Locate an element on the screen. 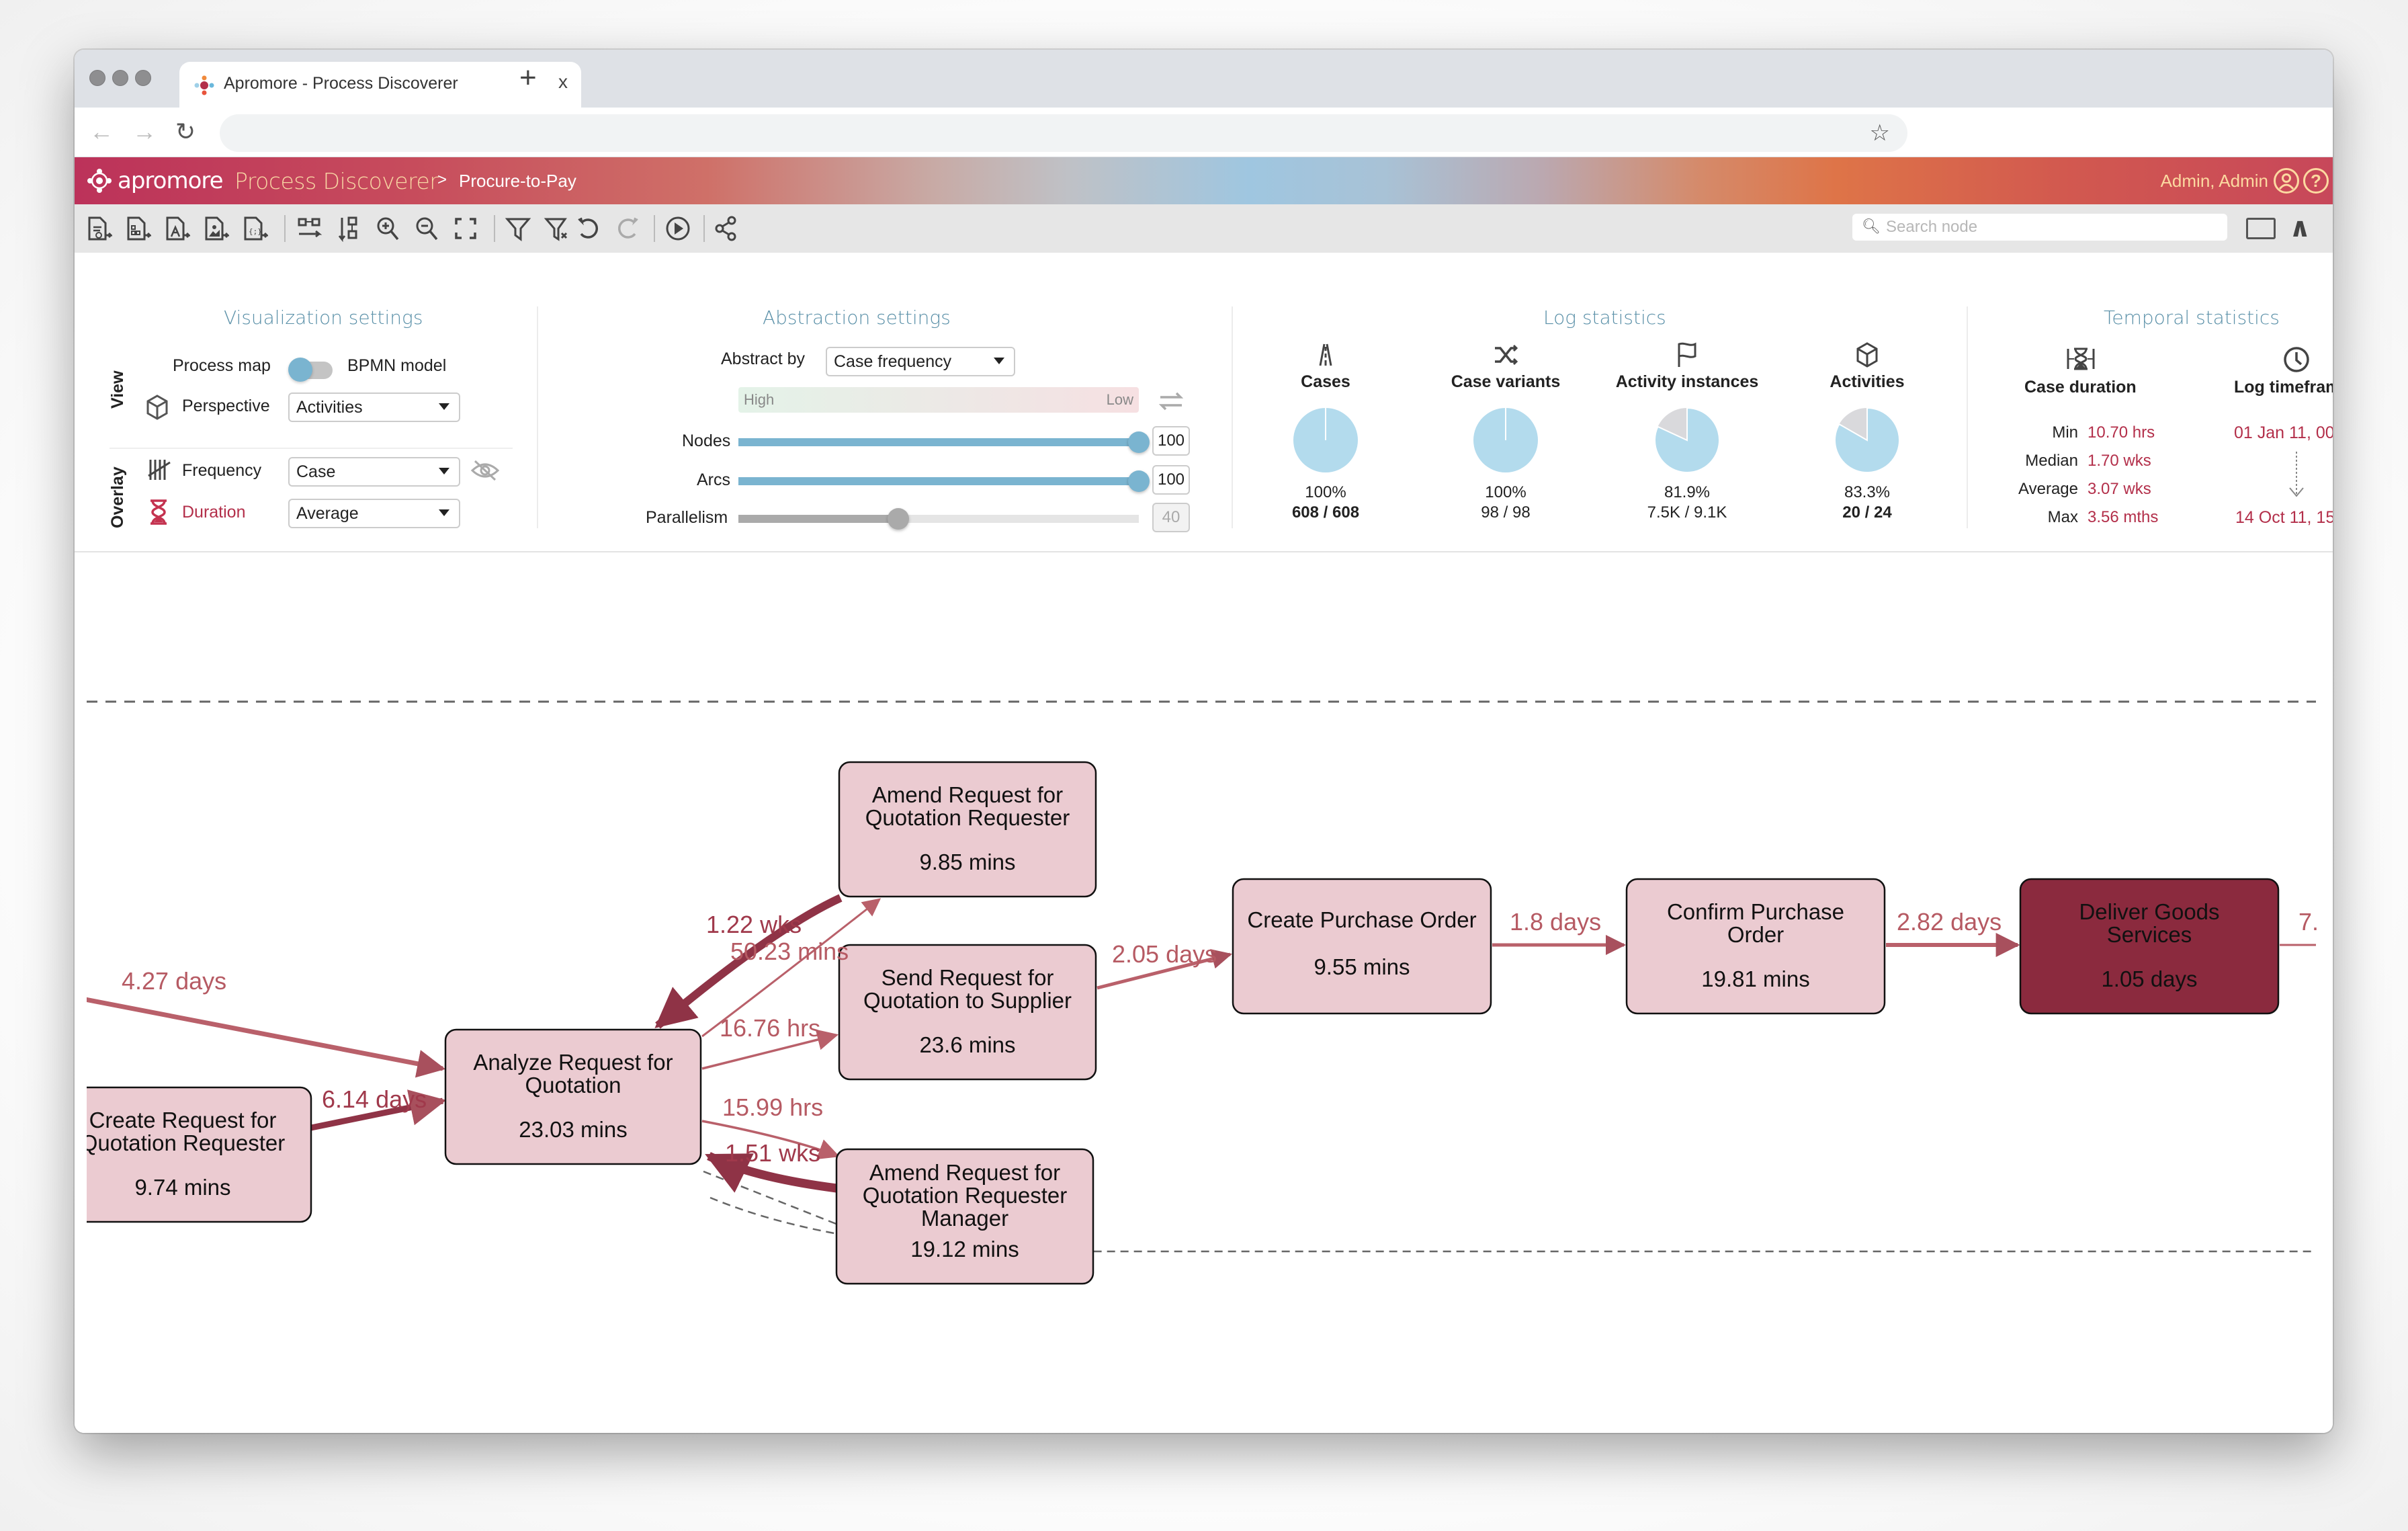 The height and width of the screenshot is (1531, 2408). node-duration: 19.81 mins is located at coordinates (1755, 978).